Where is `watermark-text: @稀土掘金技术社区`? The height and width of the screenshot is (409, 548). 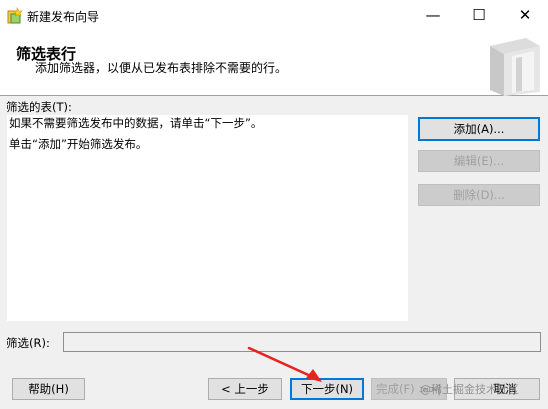
watermark-text: @稀土掘金技术社区 is located at coordinates (469, 389).